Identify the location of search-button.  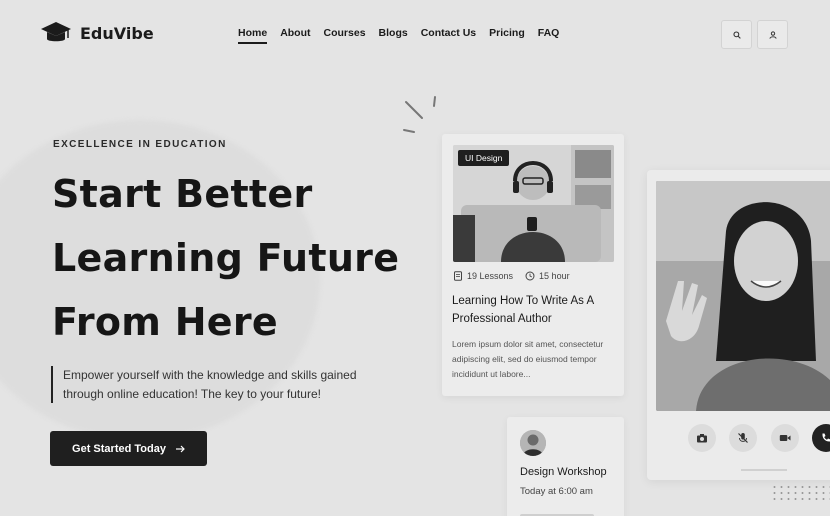
(736, 34).